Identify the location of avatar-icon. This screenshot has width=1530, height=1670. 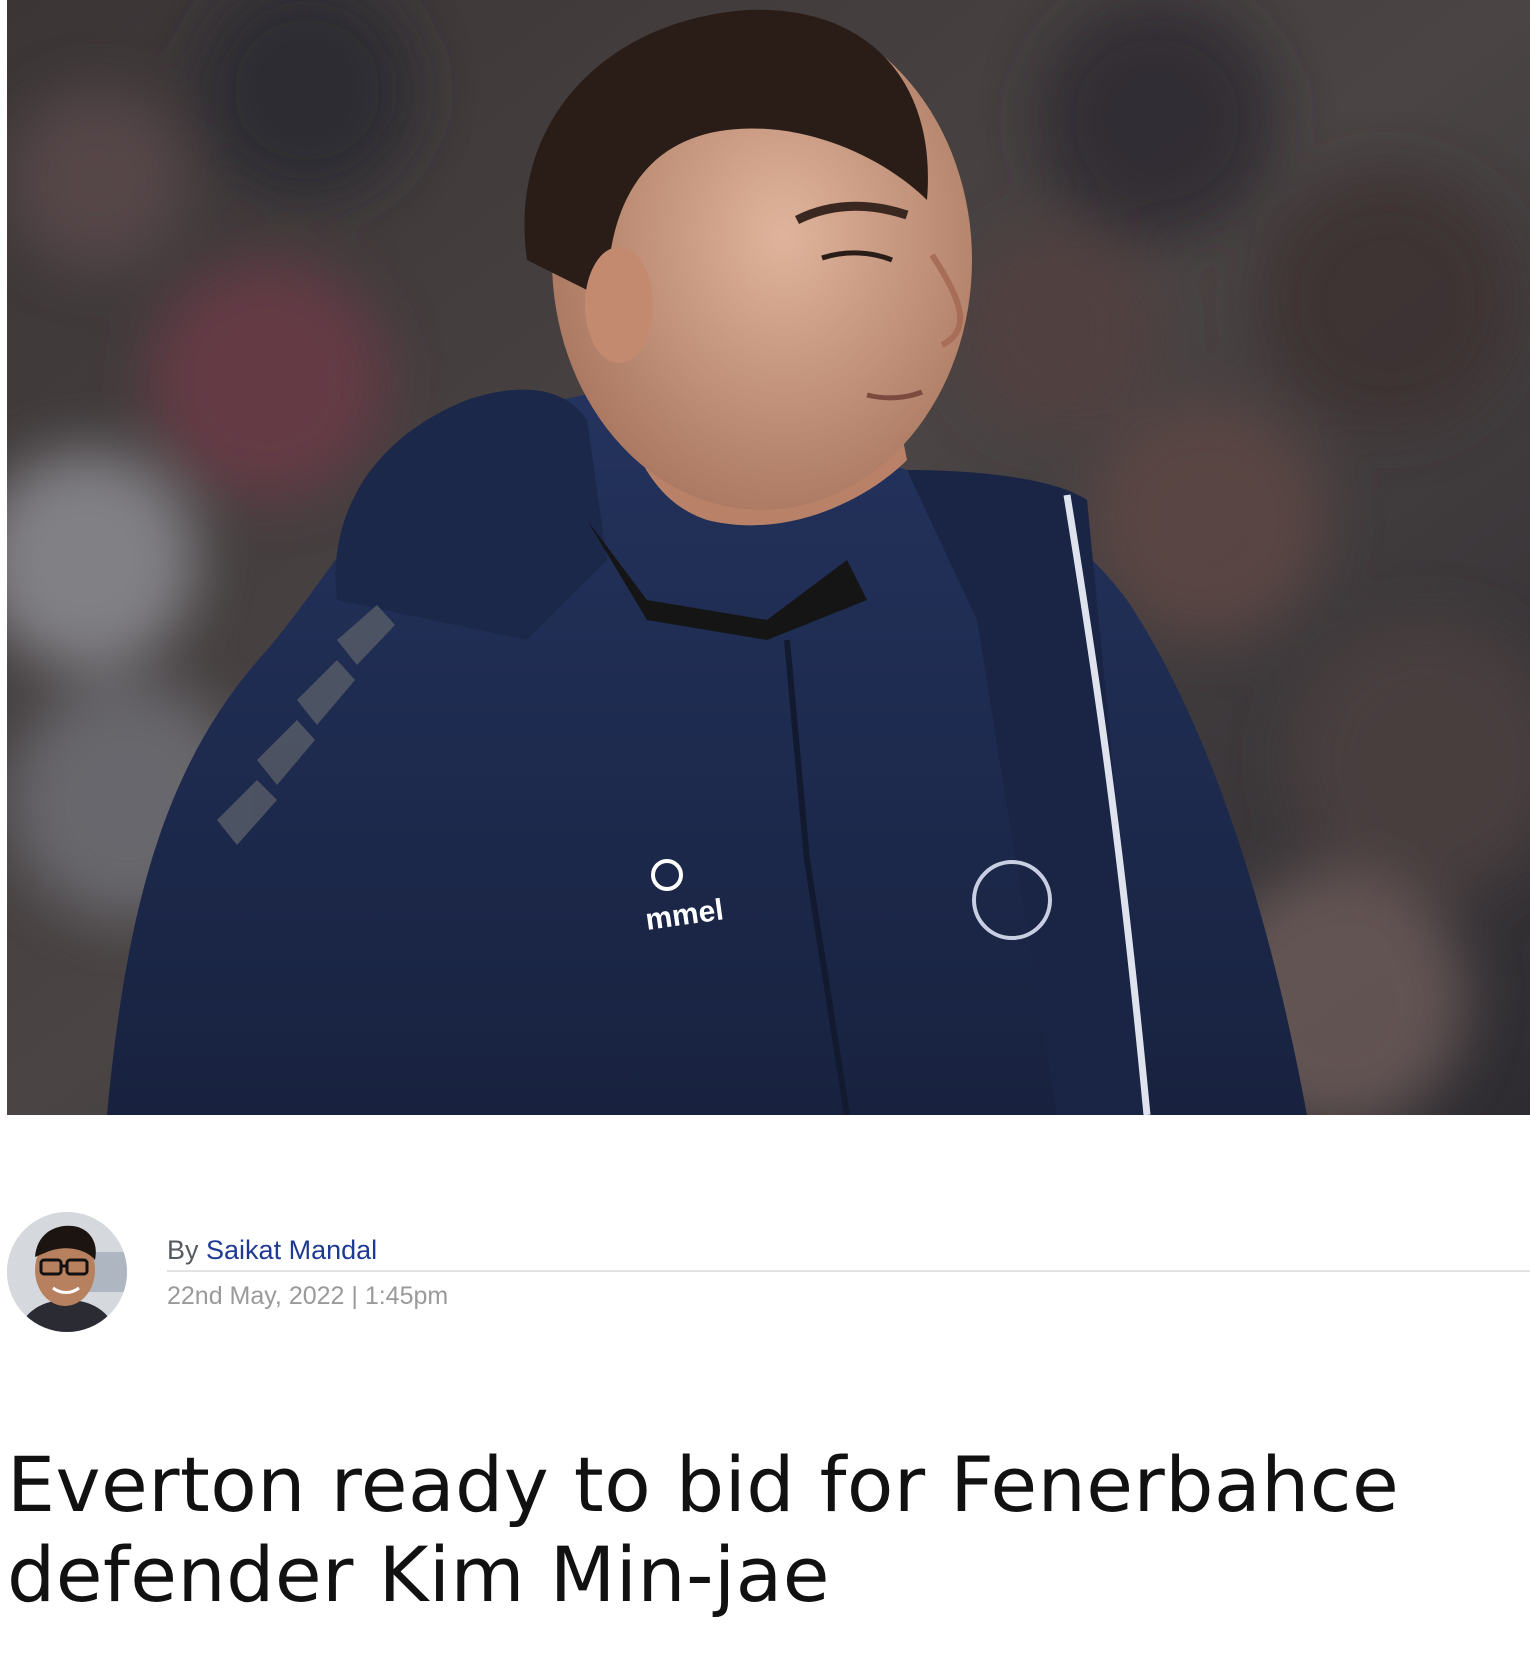
(67, 1272).